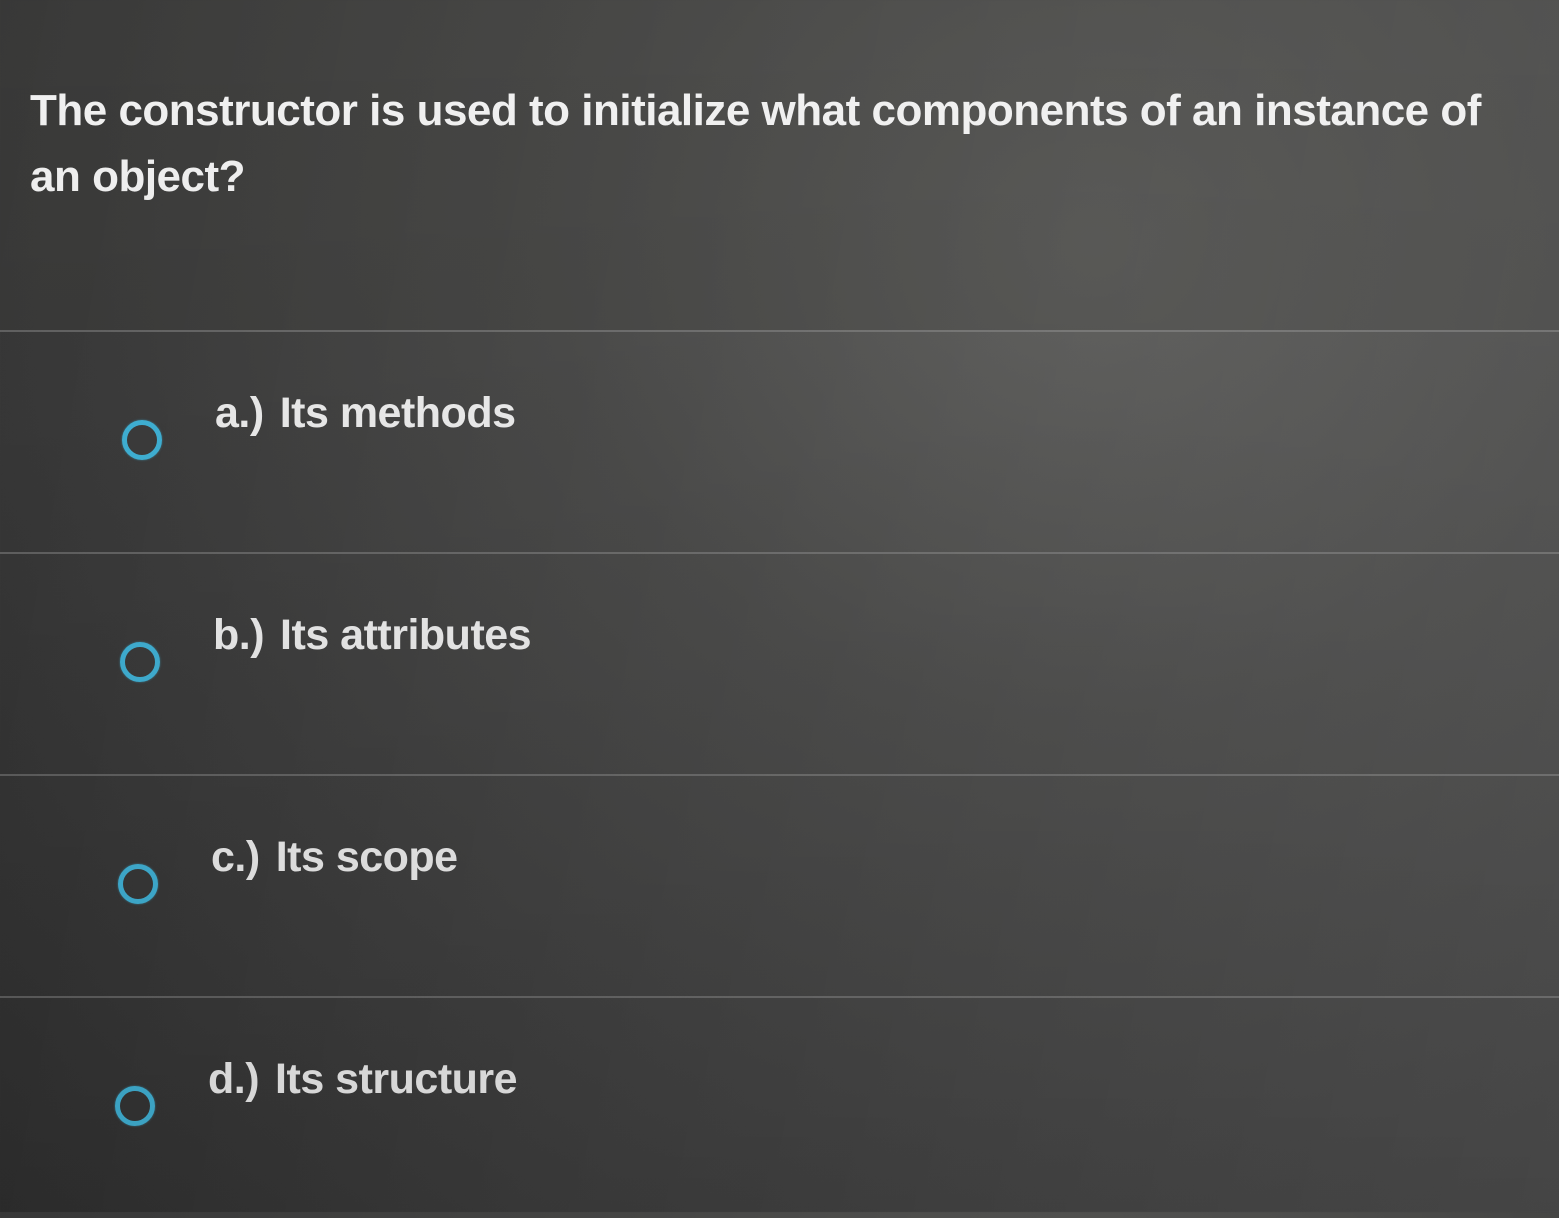  What do you see at coordinates (366, 857) in the screenshot?
I see `option-c-text: Its scope` at bounding box center [366, 857].